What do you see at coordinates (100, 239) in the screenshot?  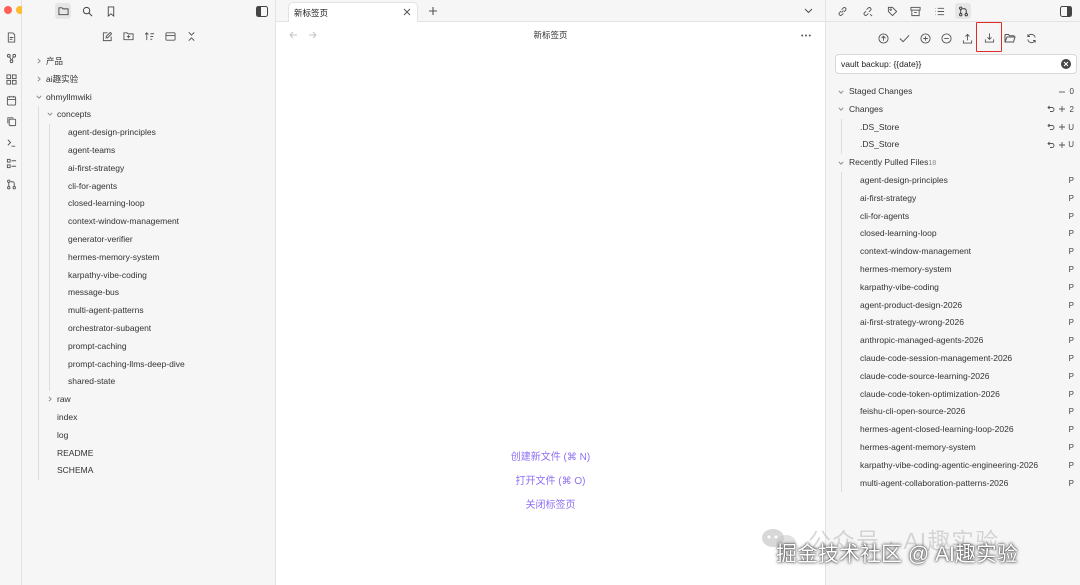 I see `tree-file: generator-verifier` at bounding box center [100, 239].